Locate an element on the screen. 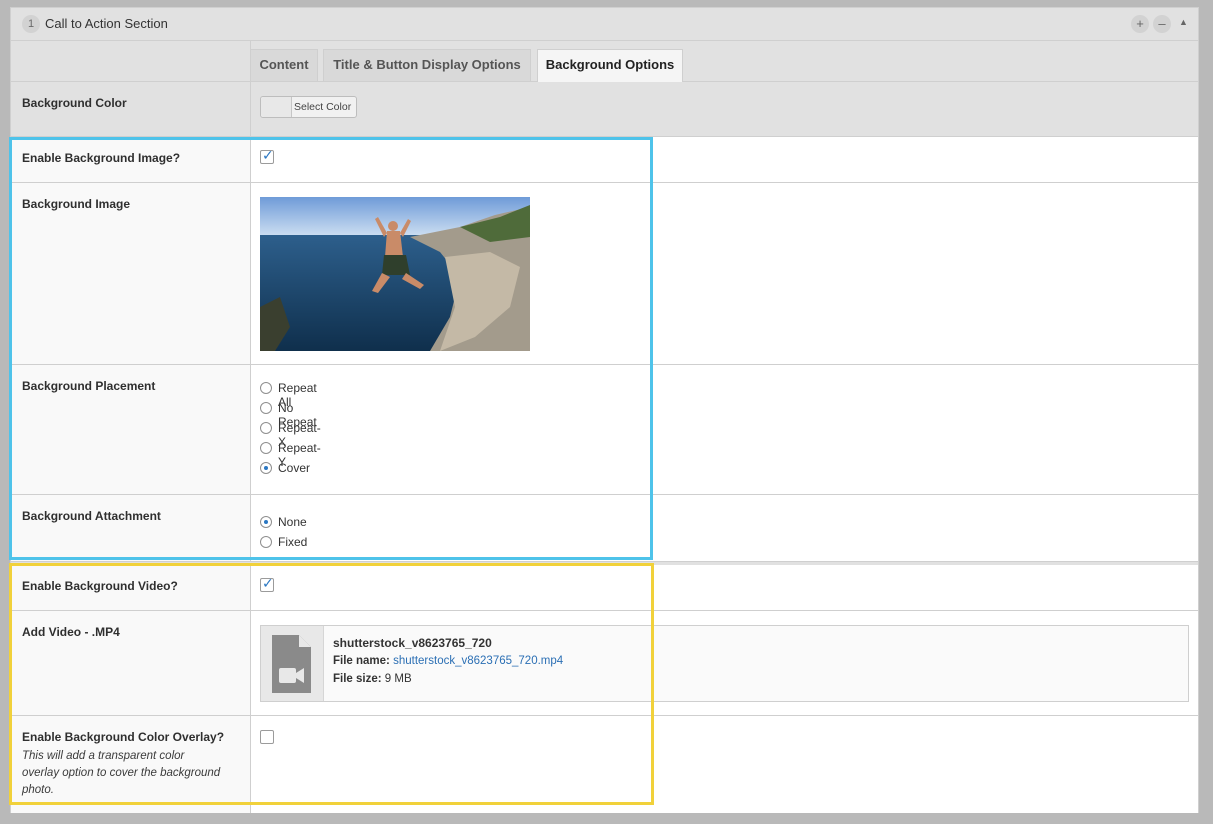  row-enable-bg-video: Enable Background Video? ✓ is located at coordinates (604, 588).